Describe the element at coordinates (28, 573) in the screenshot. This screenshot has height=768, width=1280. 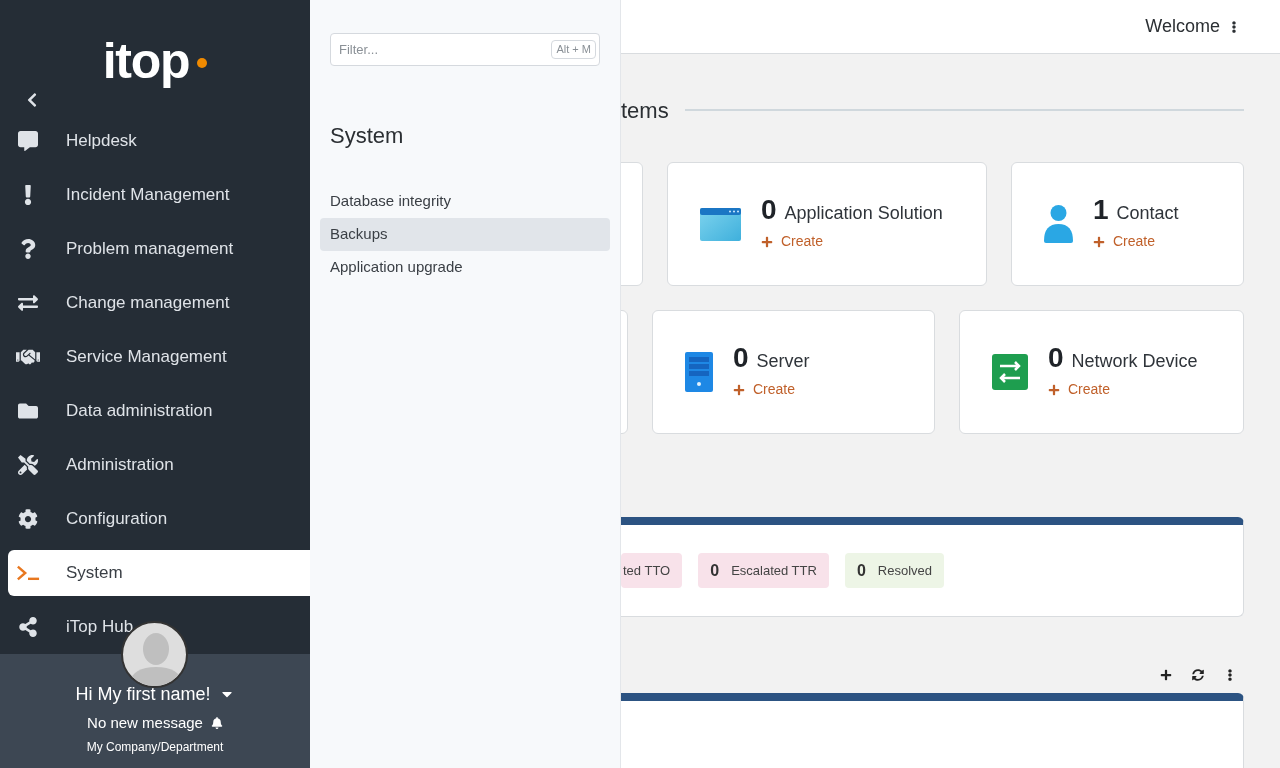
I see `terminal-icon` at that location.